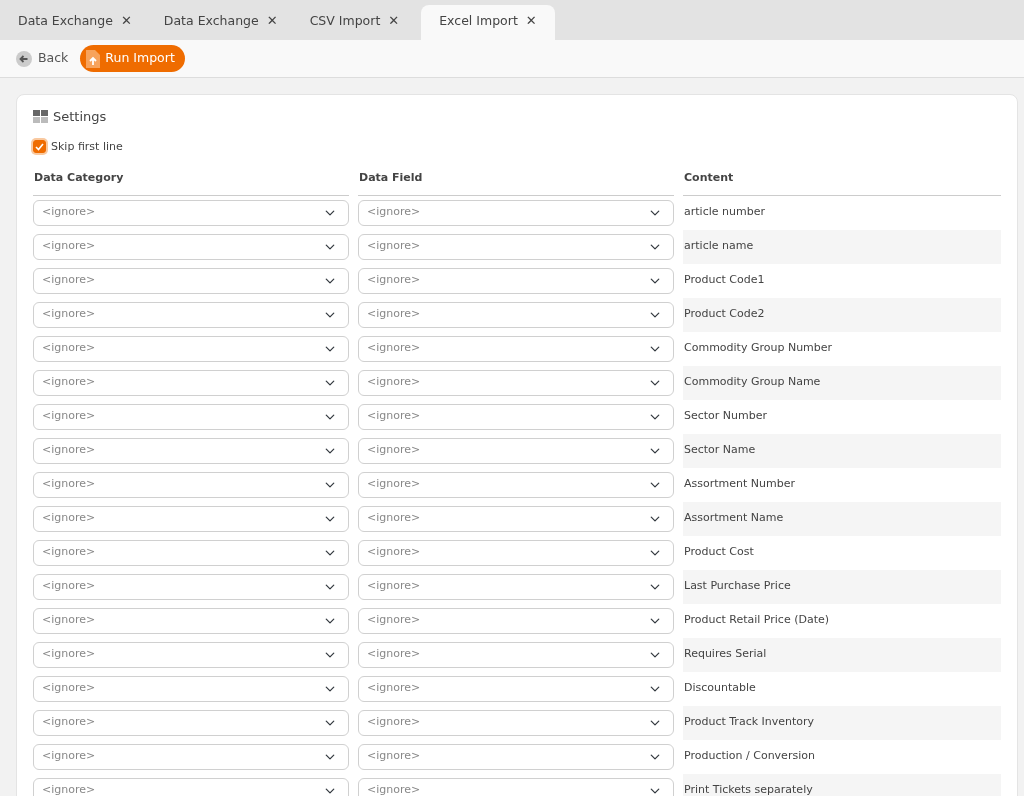  I want to click on content-cell: article name, so click(718, 246).